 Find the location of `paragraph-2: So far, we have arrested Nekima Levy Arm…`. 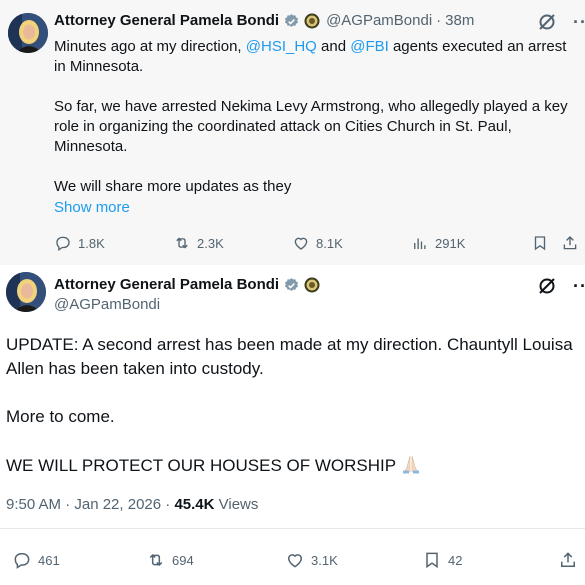

paragraph-2: So far, we have arrested Nekima Levy Arm… is located at coordinates (311, 126).